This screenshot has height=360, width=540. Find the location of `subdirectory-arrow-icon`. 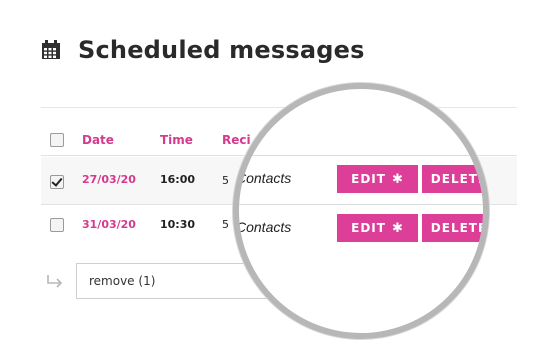

subdirectory-arrow-icon is located at coordinates (55, 281).